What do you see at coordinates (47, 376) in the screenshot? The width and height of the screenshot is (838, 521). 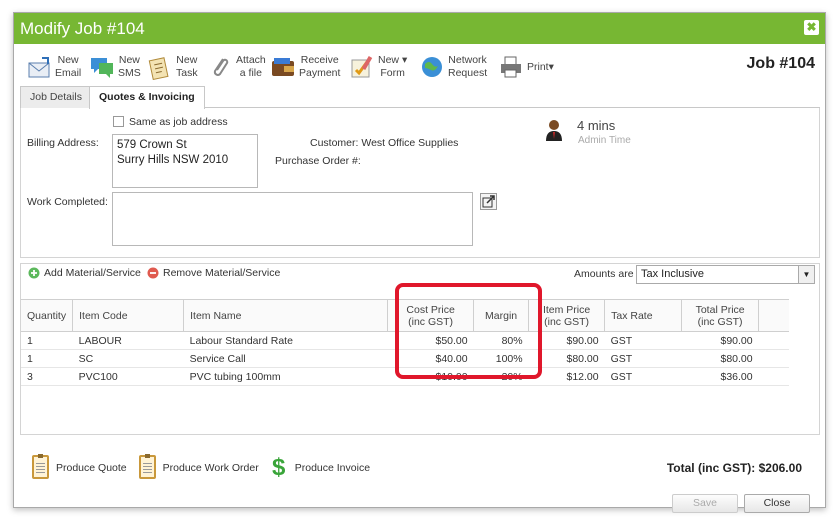 I see `cell-qty: 3` at bounding box center [47, 376].